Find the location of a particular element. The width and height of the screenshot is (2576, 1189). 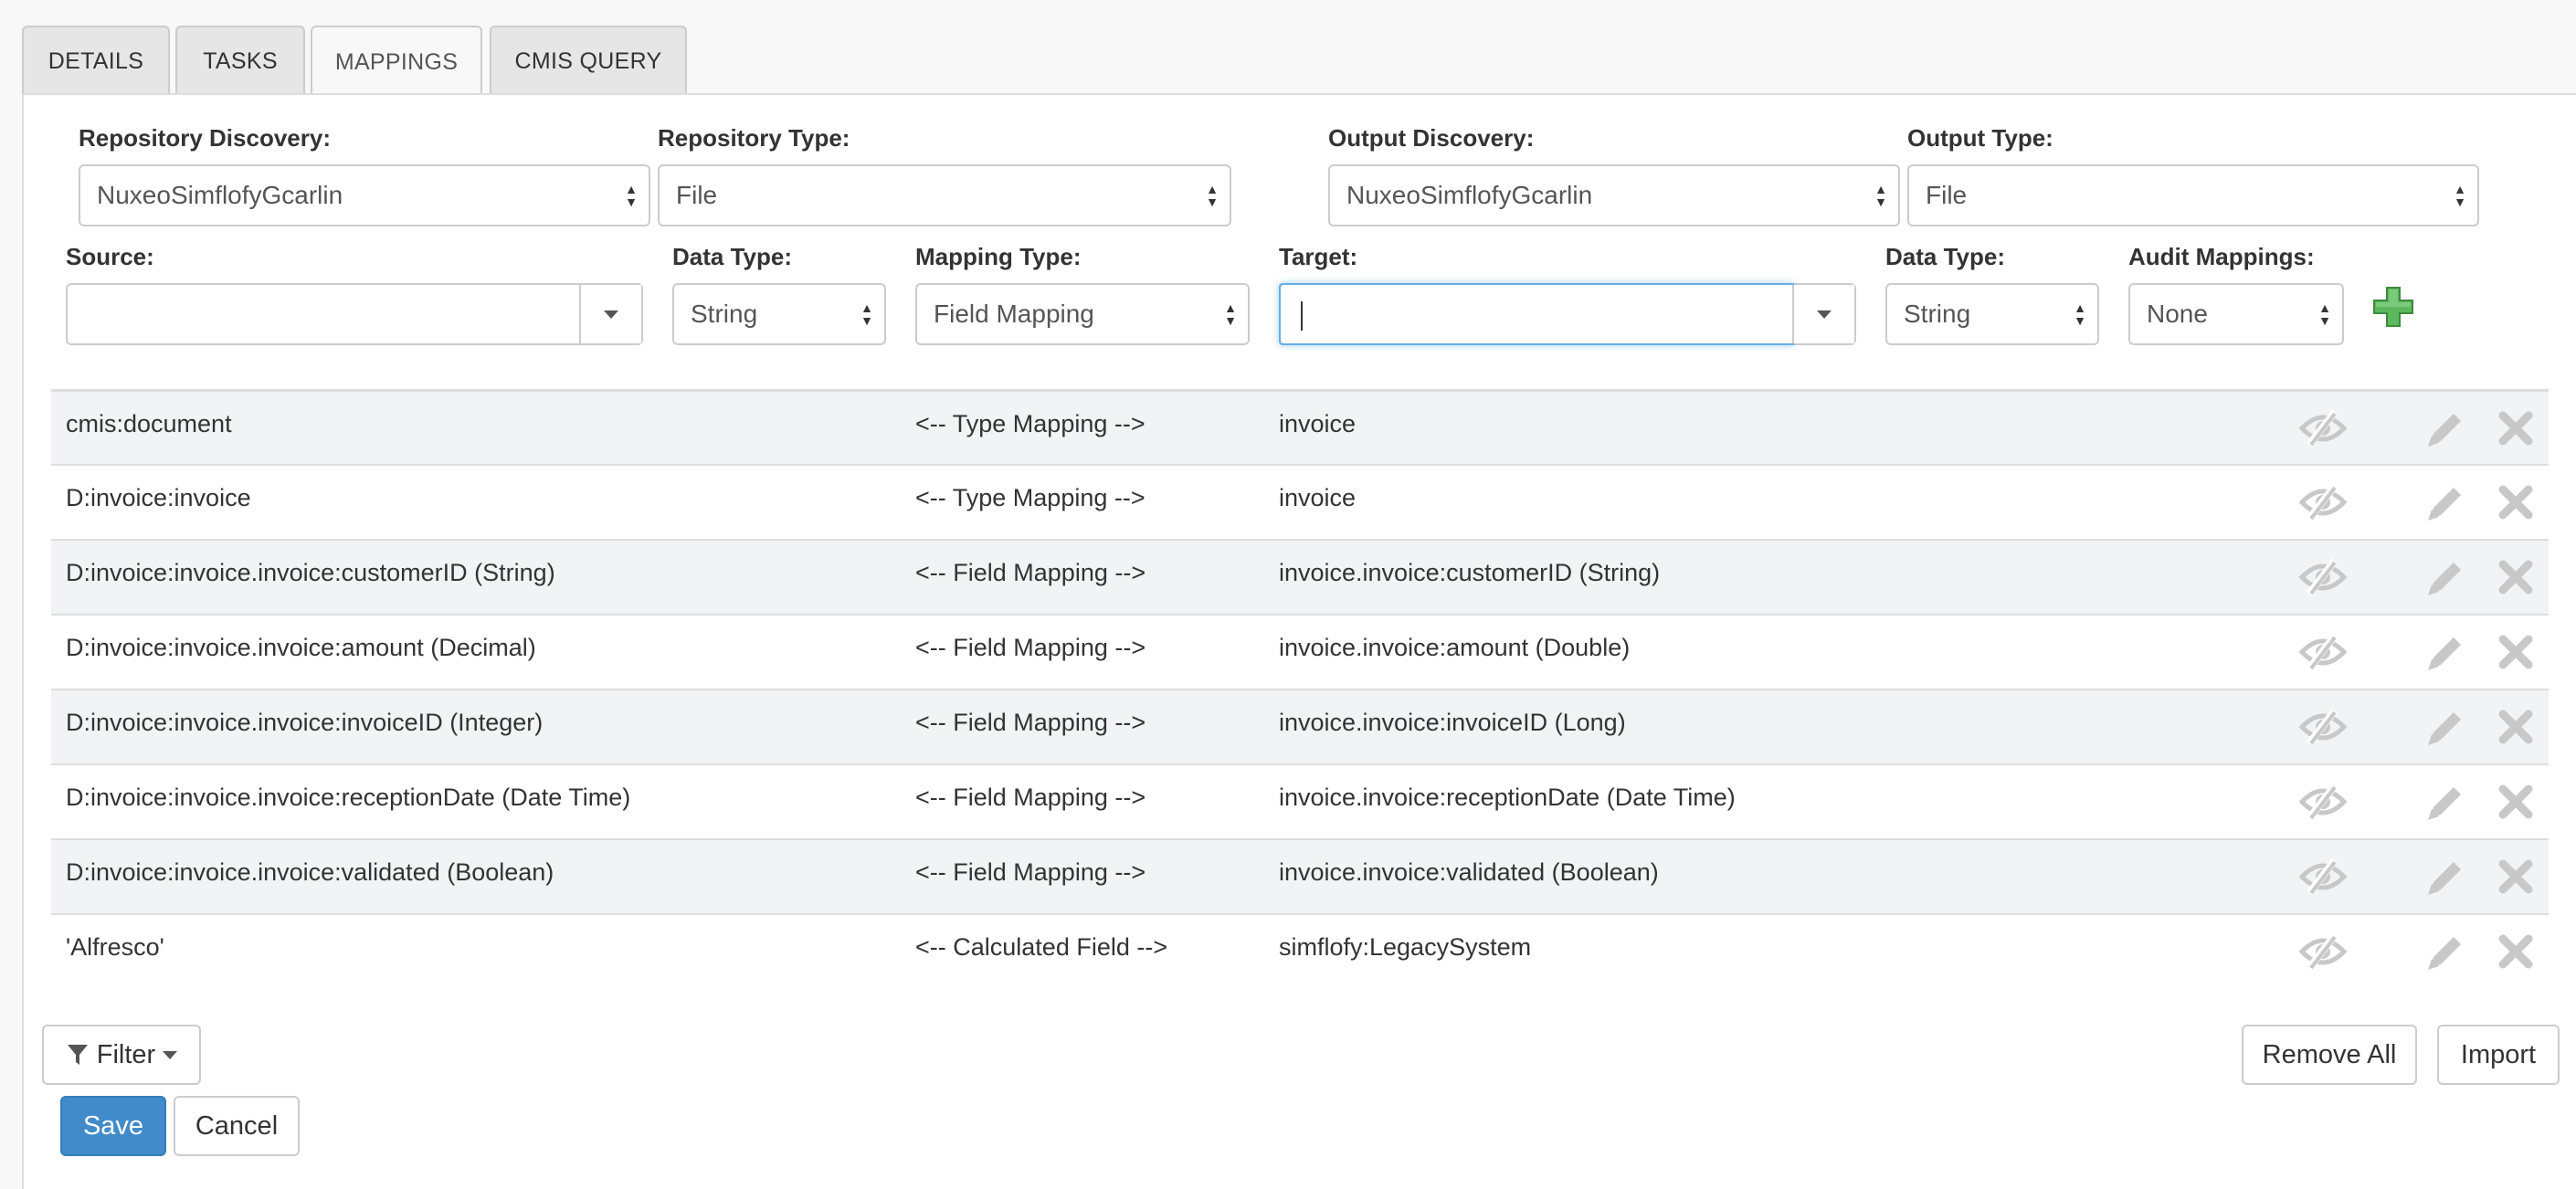

target-dropdown-button is located at coordinates (1823, 314).